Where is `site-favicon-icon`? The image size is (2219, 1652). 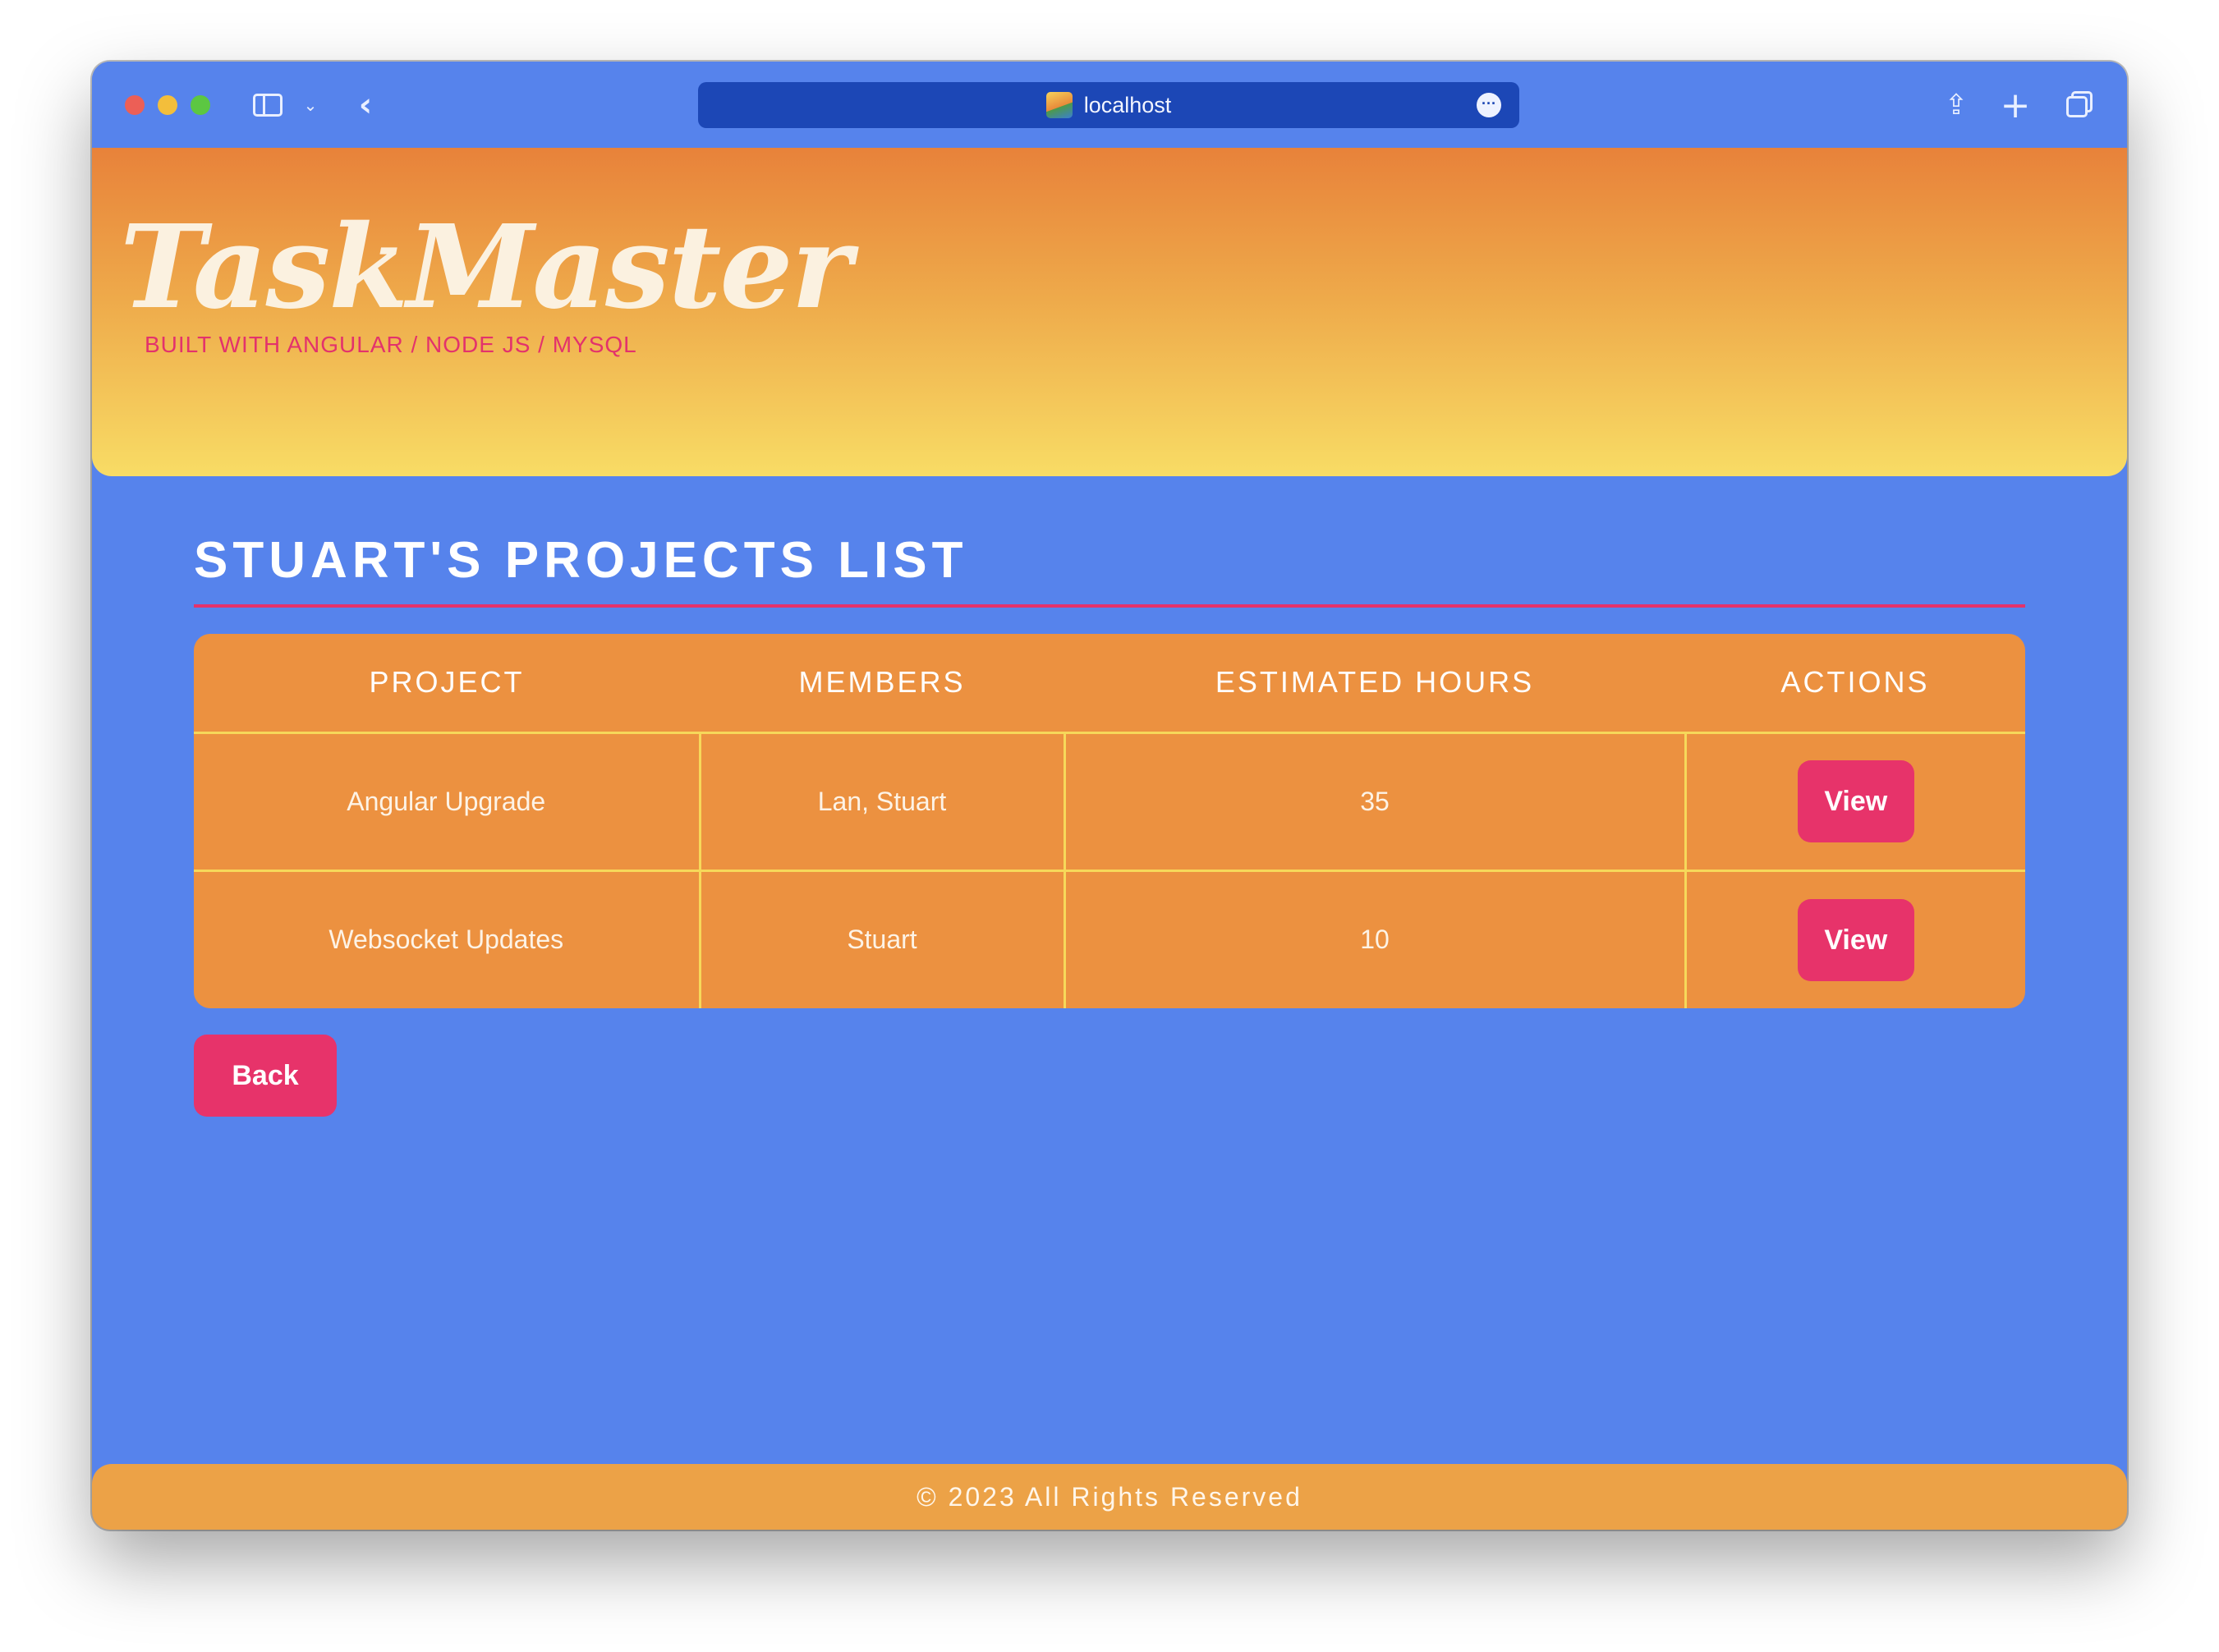 site-favicon-icon is located at coordinates (1059, 105).